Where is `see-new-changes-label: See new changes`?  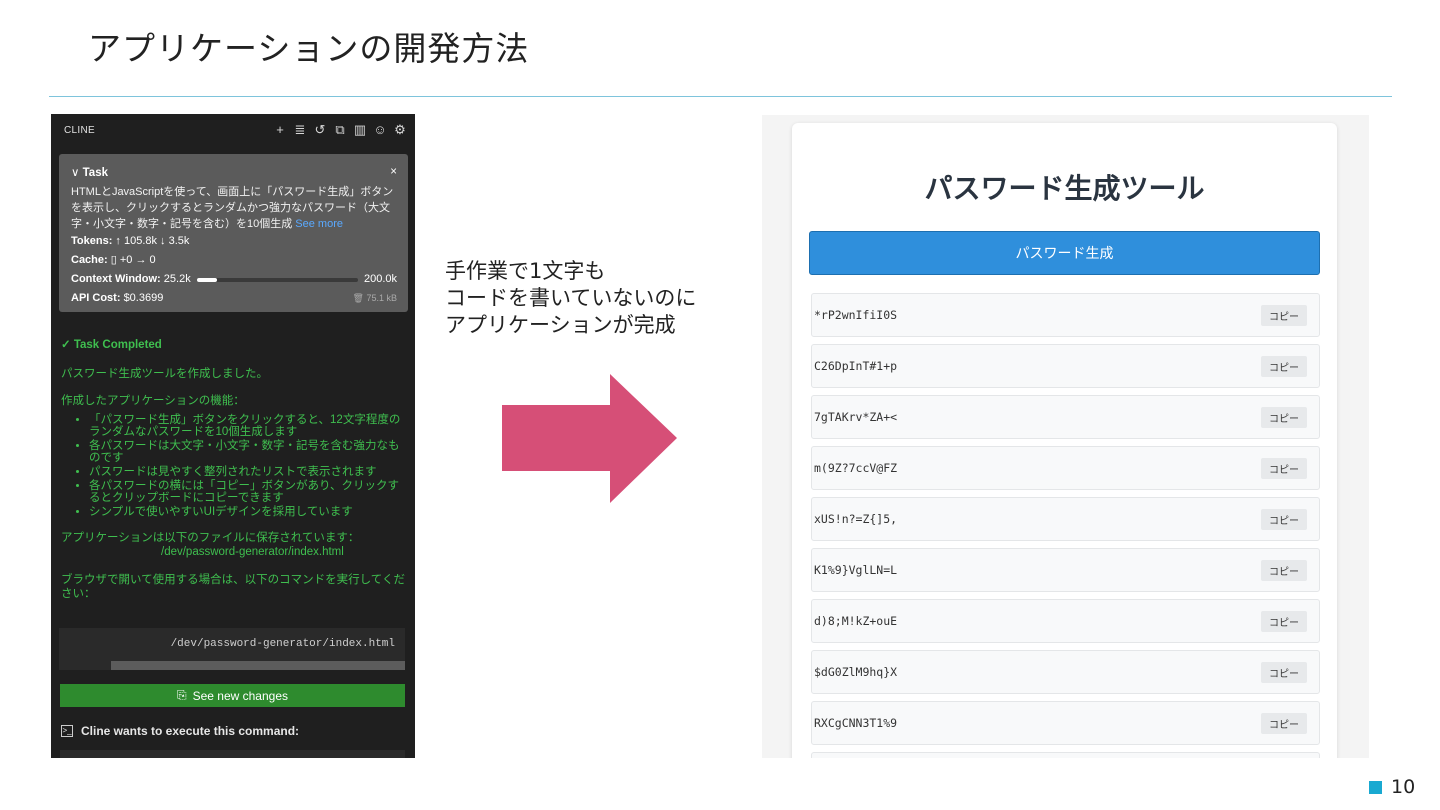 see-new-changes-label: See new changes is located at coordinates (240, 695).